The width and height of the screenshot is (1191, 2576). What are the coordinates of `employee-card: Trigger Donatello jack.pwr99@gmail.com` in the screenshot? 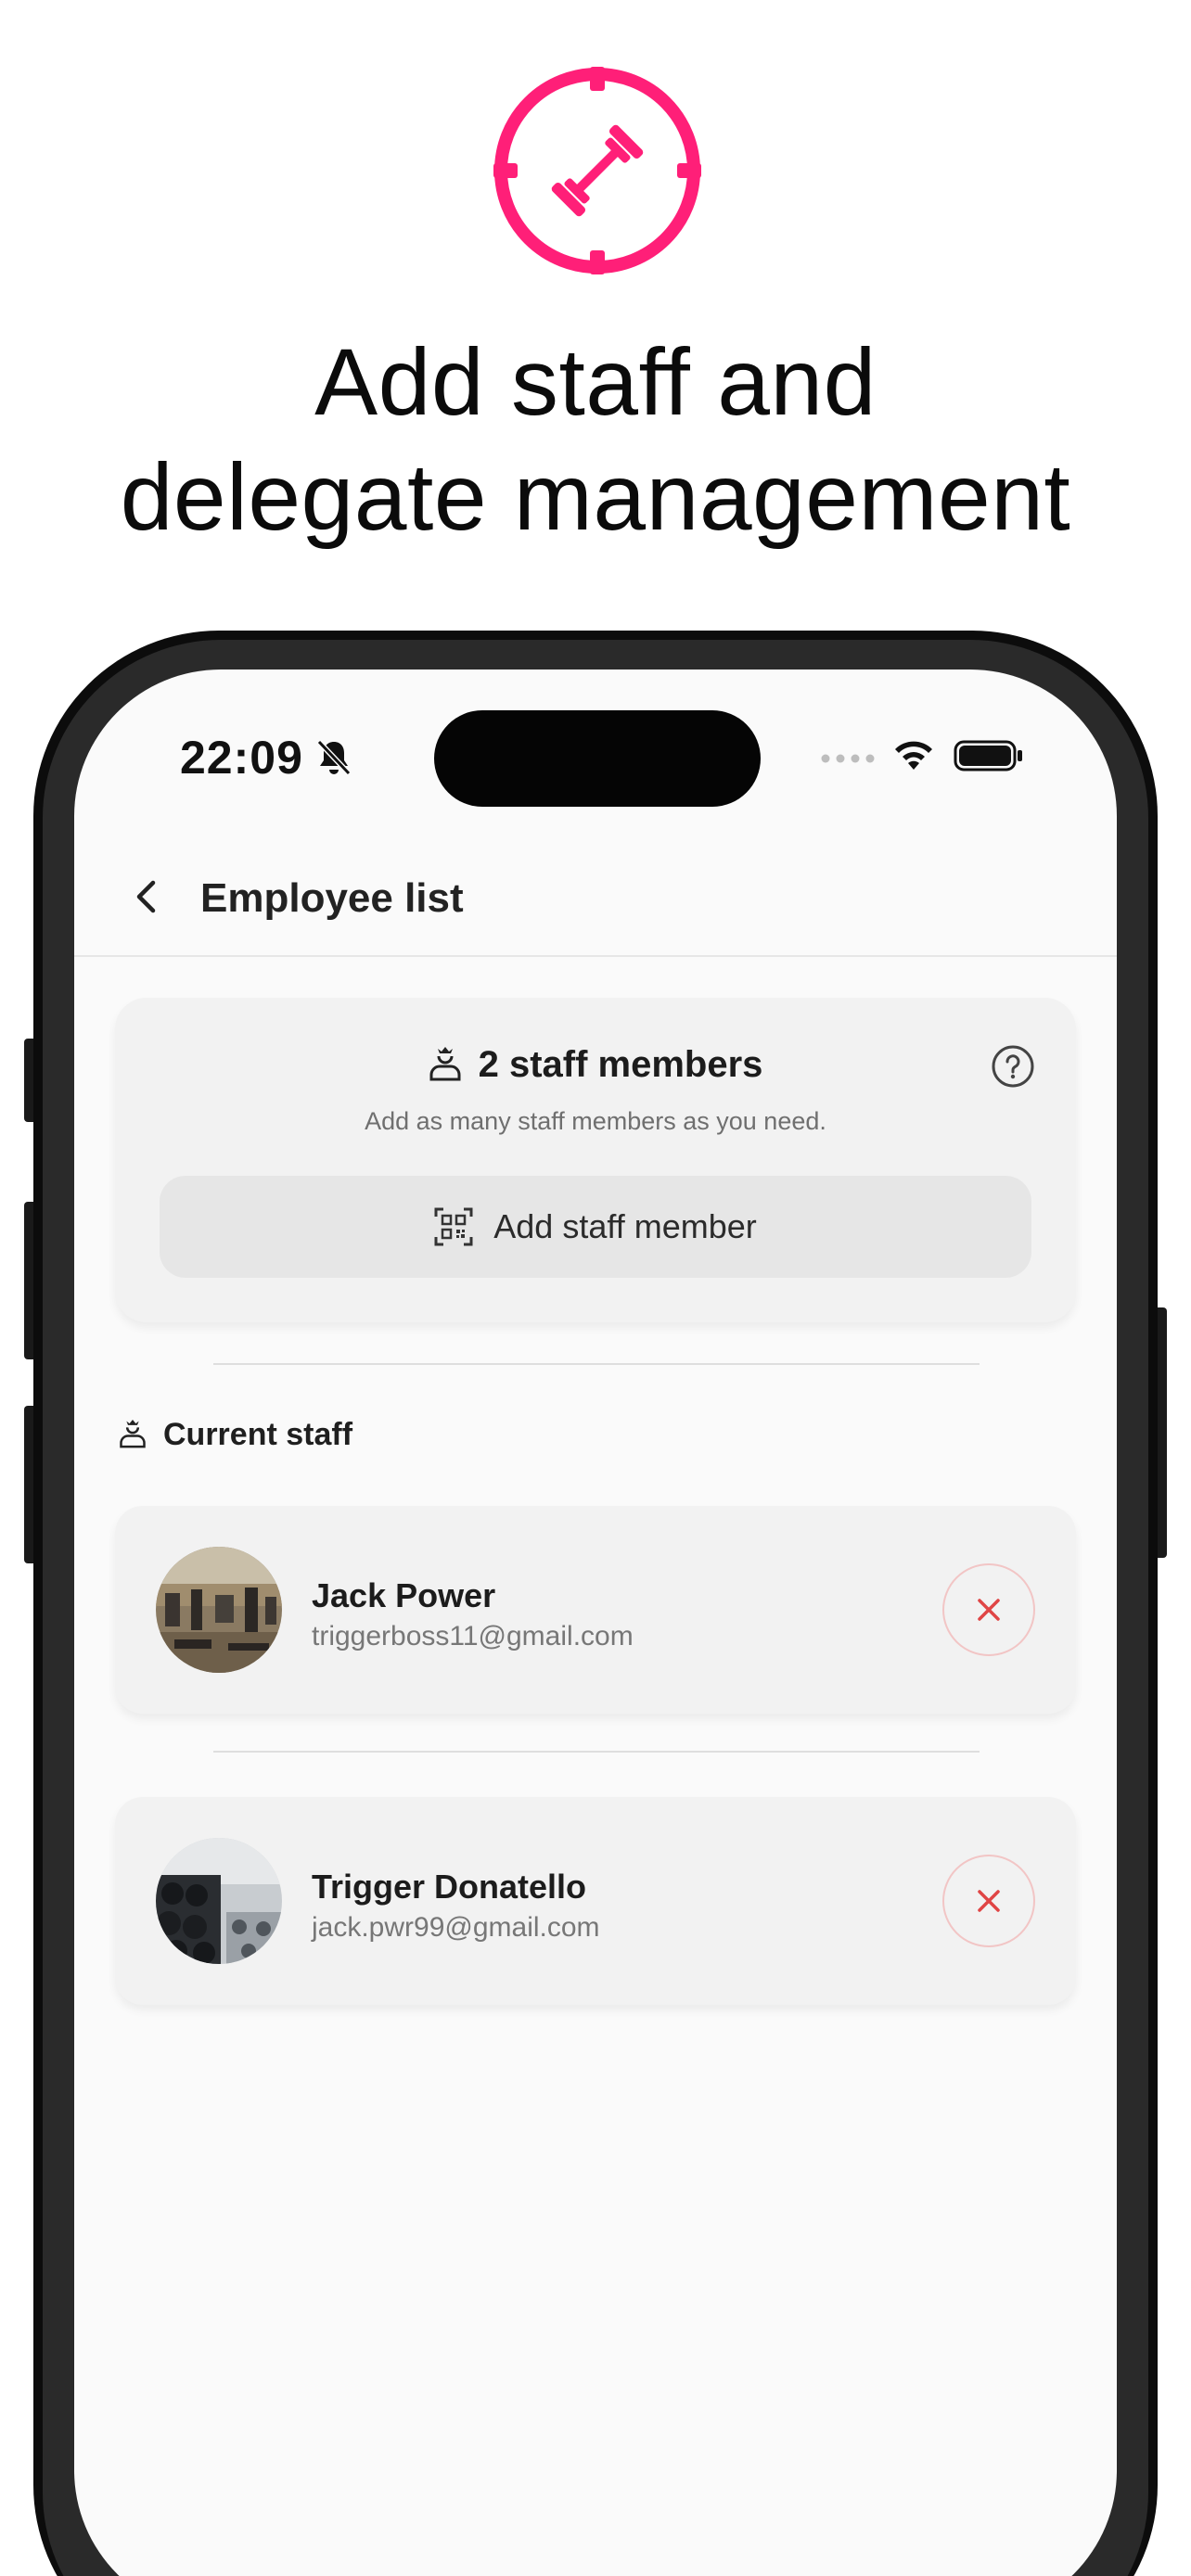 It's located at (595, 1901).